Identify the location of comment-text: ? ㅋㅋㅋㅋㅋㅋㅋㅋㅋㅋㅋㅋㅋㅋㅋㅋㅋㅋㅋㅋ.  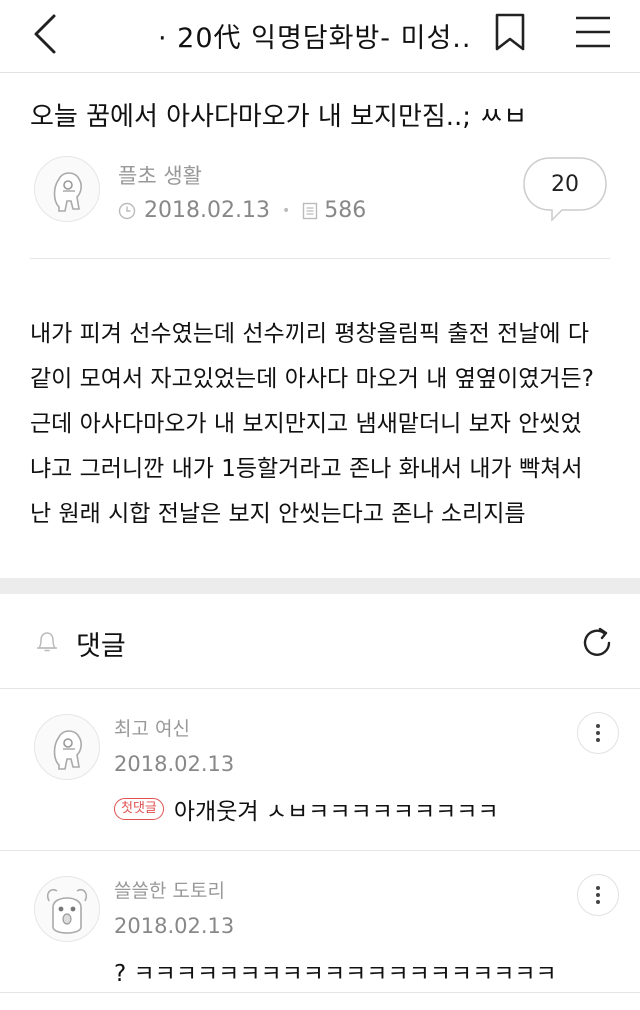
(335, 971).